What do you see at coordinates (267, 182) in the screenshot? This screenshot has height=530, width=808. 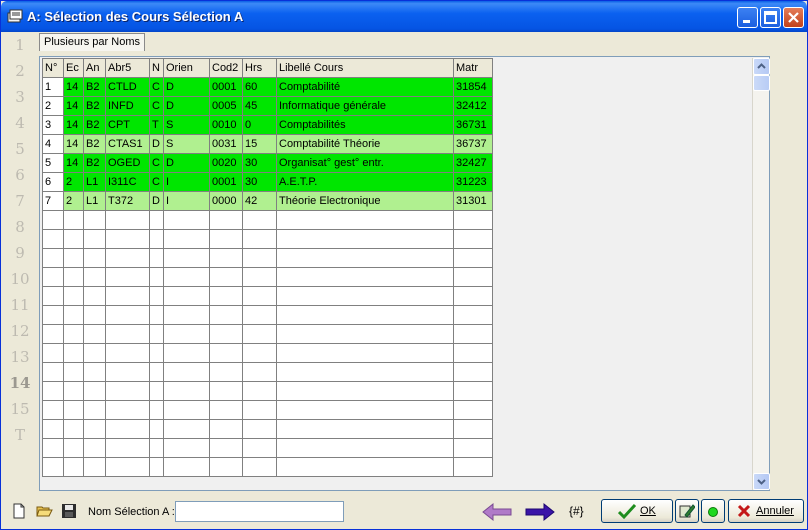 I see `table-row: 6 2 L1 I311C C I 0001 30 A.E.T.P. 31223` at bounding box center [267, 182].